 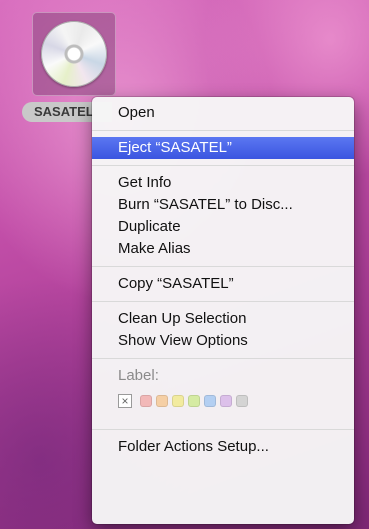 What do you see at coordinates (223, 341) in the screenshot?
I see `menu-item-show-view-options: Show View Options` at bounding box center [223, 341].